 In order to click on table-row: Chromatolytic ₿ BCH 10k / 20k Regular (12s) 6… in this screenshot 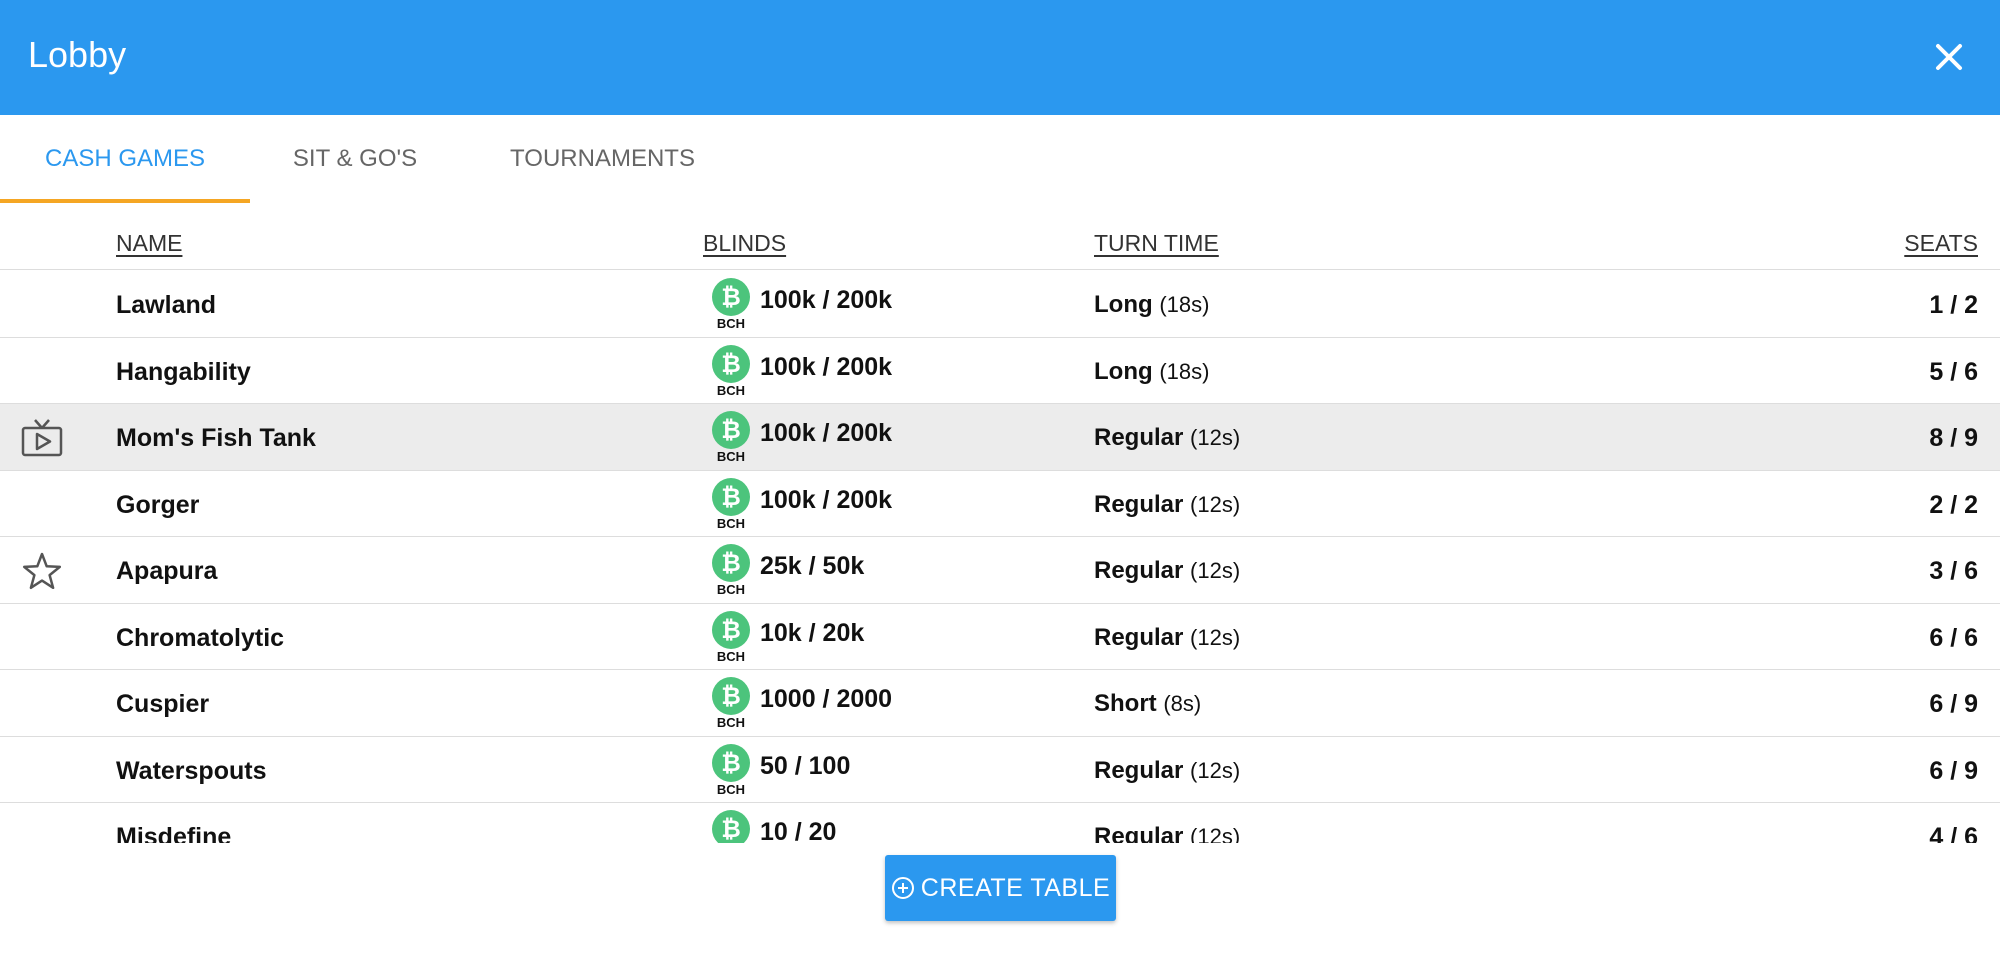, I will do `click(1000, 637)`.